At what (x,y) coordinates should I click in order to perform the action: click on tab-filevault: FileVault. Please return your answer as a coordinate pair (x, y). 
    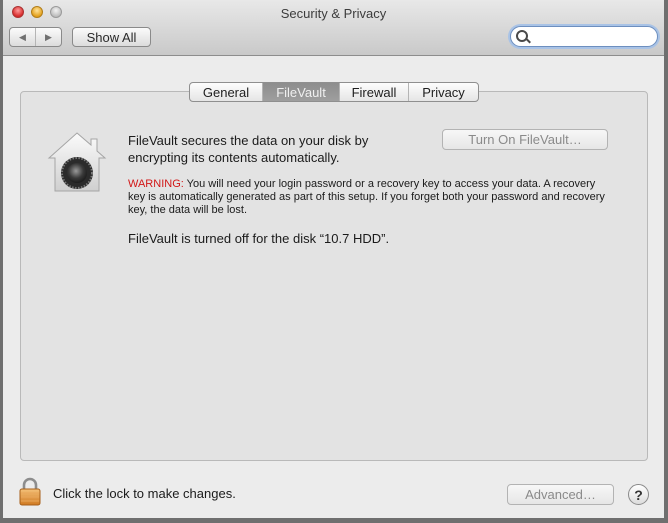
    Looking at the image, I should click on (300, 92).